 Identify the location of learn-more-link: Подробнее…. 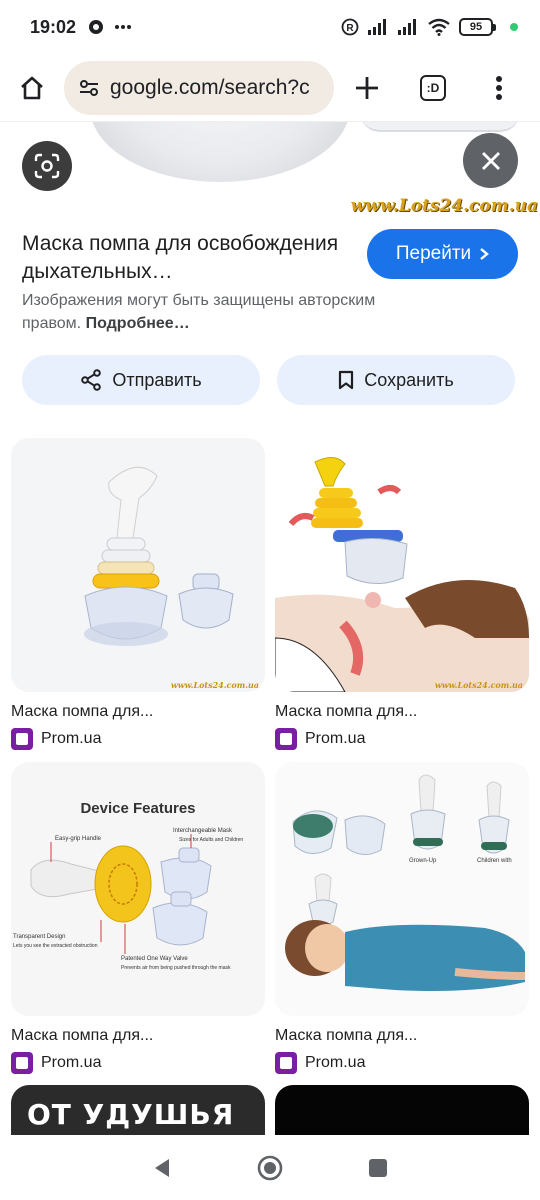
(138, 323).